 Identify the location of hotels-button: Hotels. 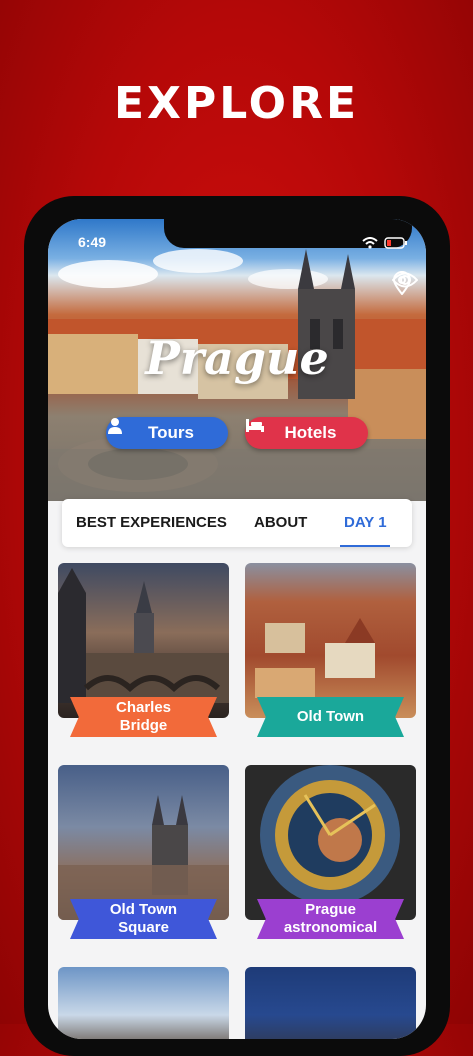
(306, 433).